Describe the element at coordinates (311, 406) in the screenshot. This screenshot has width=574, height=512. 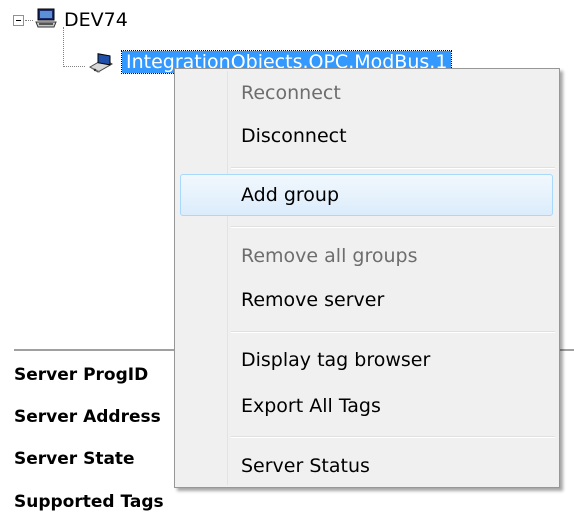
I see `menu-item-export-all-tags: Export All Tags` at that location.